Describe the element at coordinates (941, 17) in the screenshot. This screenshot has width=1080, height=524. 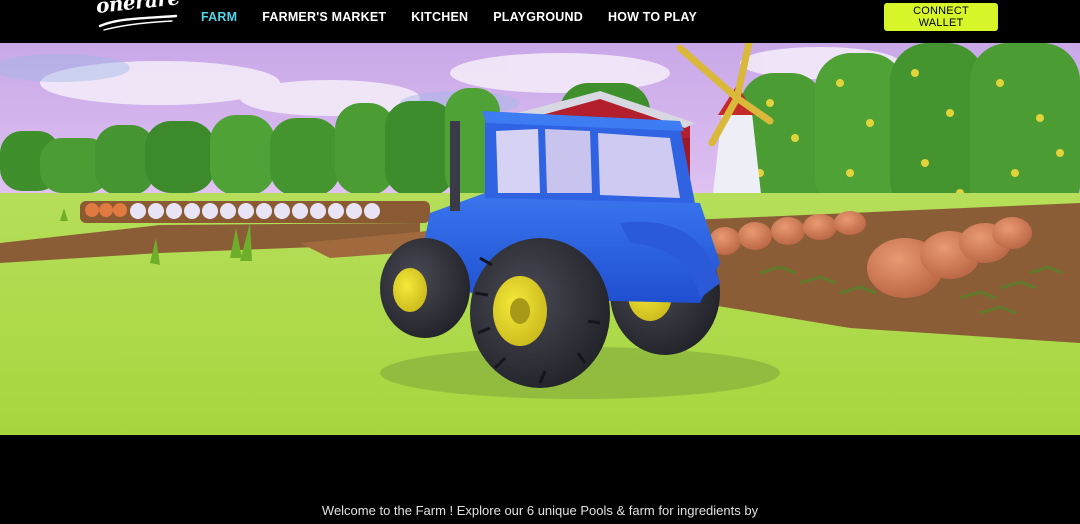
I see `connect-wallet-button: CONNECT WALLET` at that location.